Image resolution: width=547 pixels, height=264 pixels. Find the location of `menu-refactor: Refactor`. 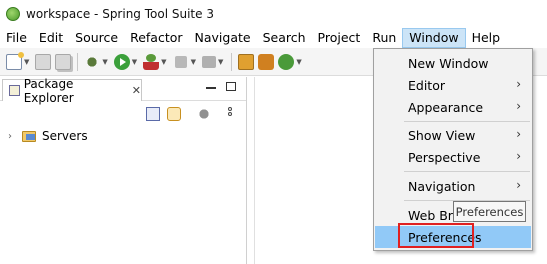

menu-refactor: Refactor is located at coordinates (156, 38).